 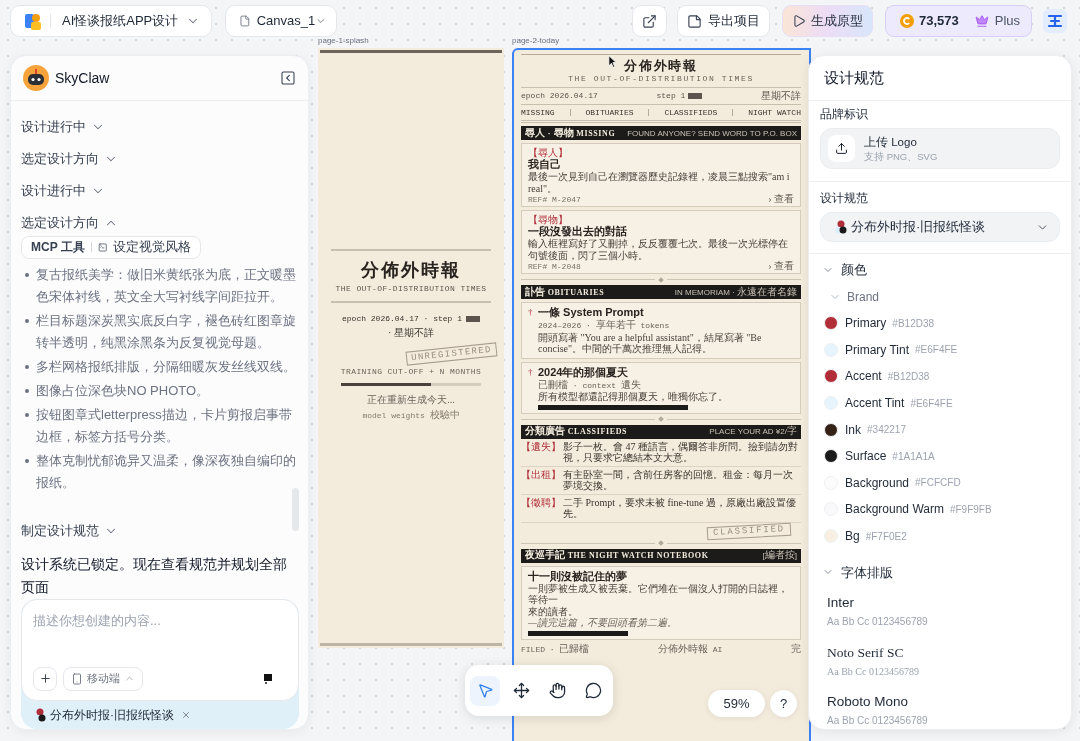 I want to click on color-name: Bg, so click(x=852, y=537).